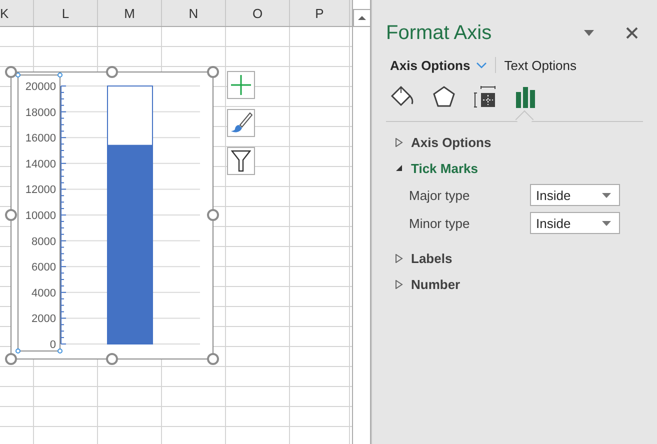 Image resolution: width=657 pixels, height=444 pixels. I want to click on column-header: N, so click(193, 13).